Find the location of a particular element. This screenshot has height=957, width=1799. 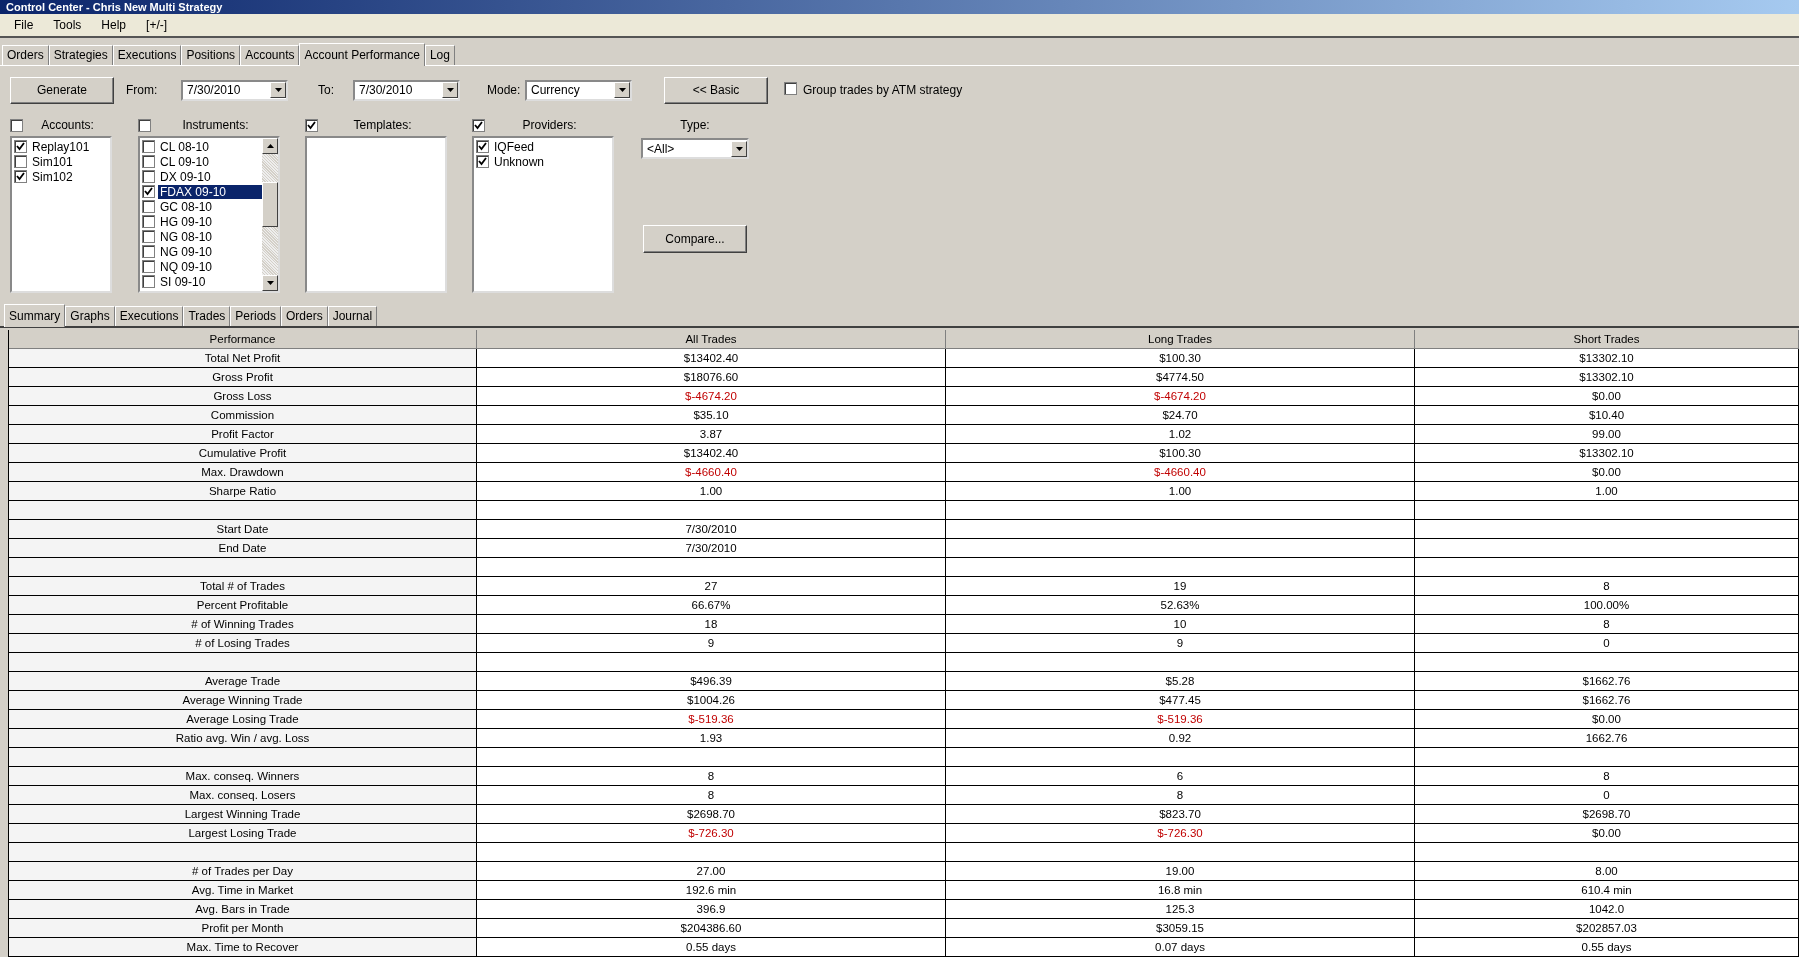

menu-item: [+/-] is located at coordinates (157, 25).